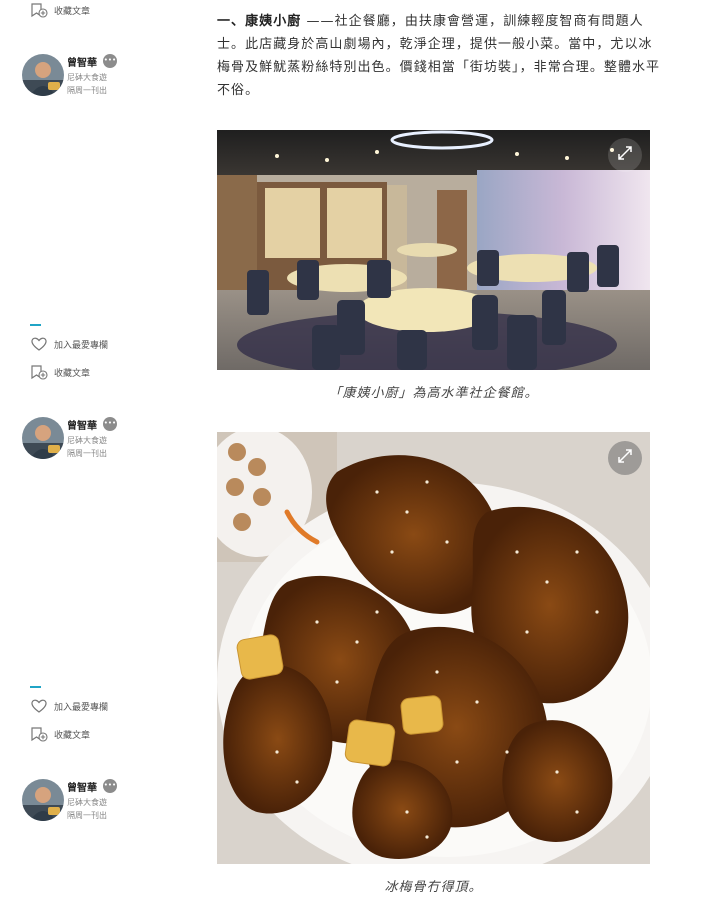 The image size is (703, 924). Describe the element at coordinates (433, 393) in the screenshot. I see `image-caption: 「康姨小廚」為高水準社企餐館。` at that location.